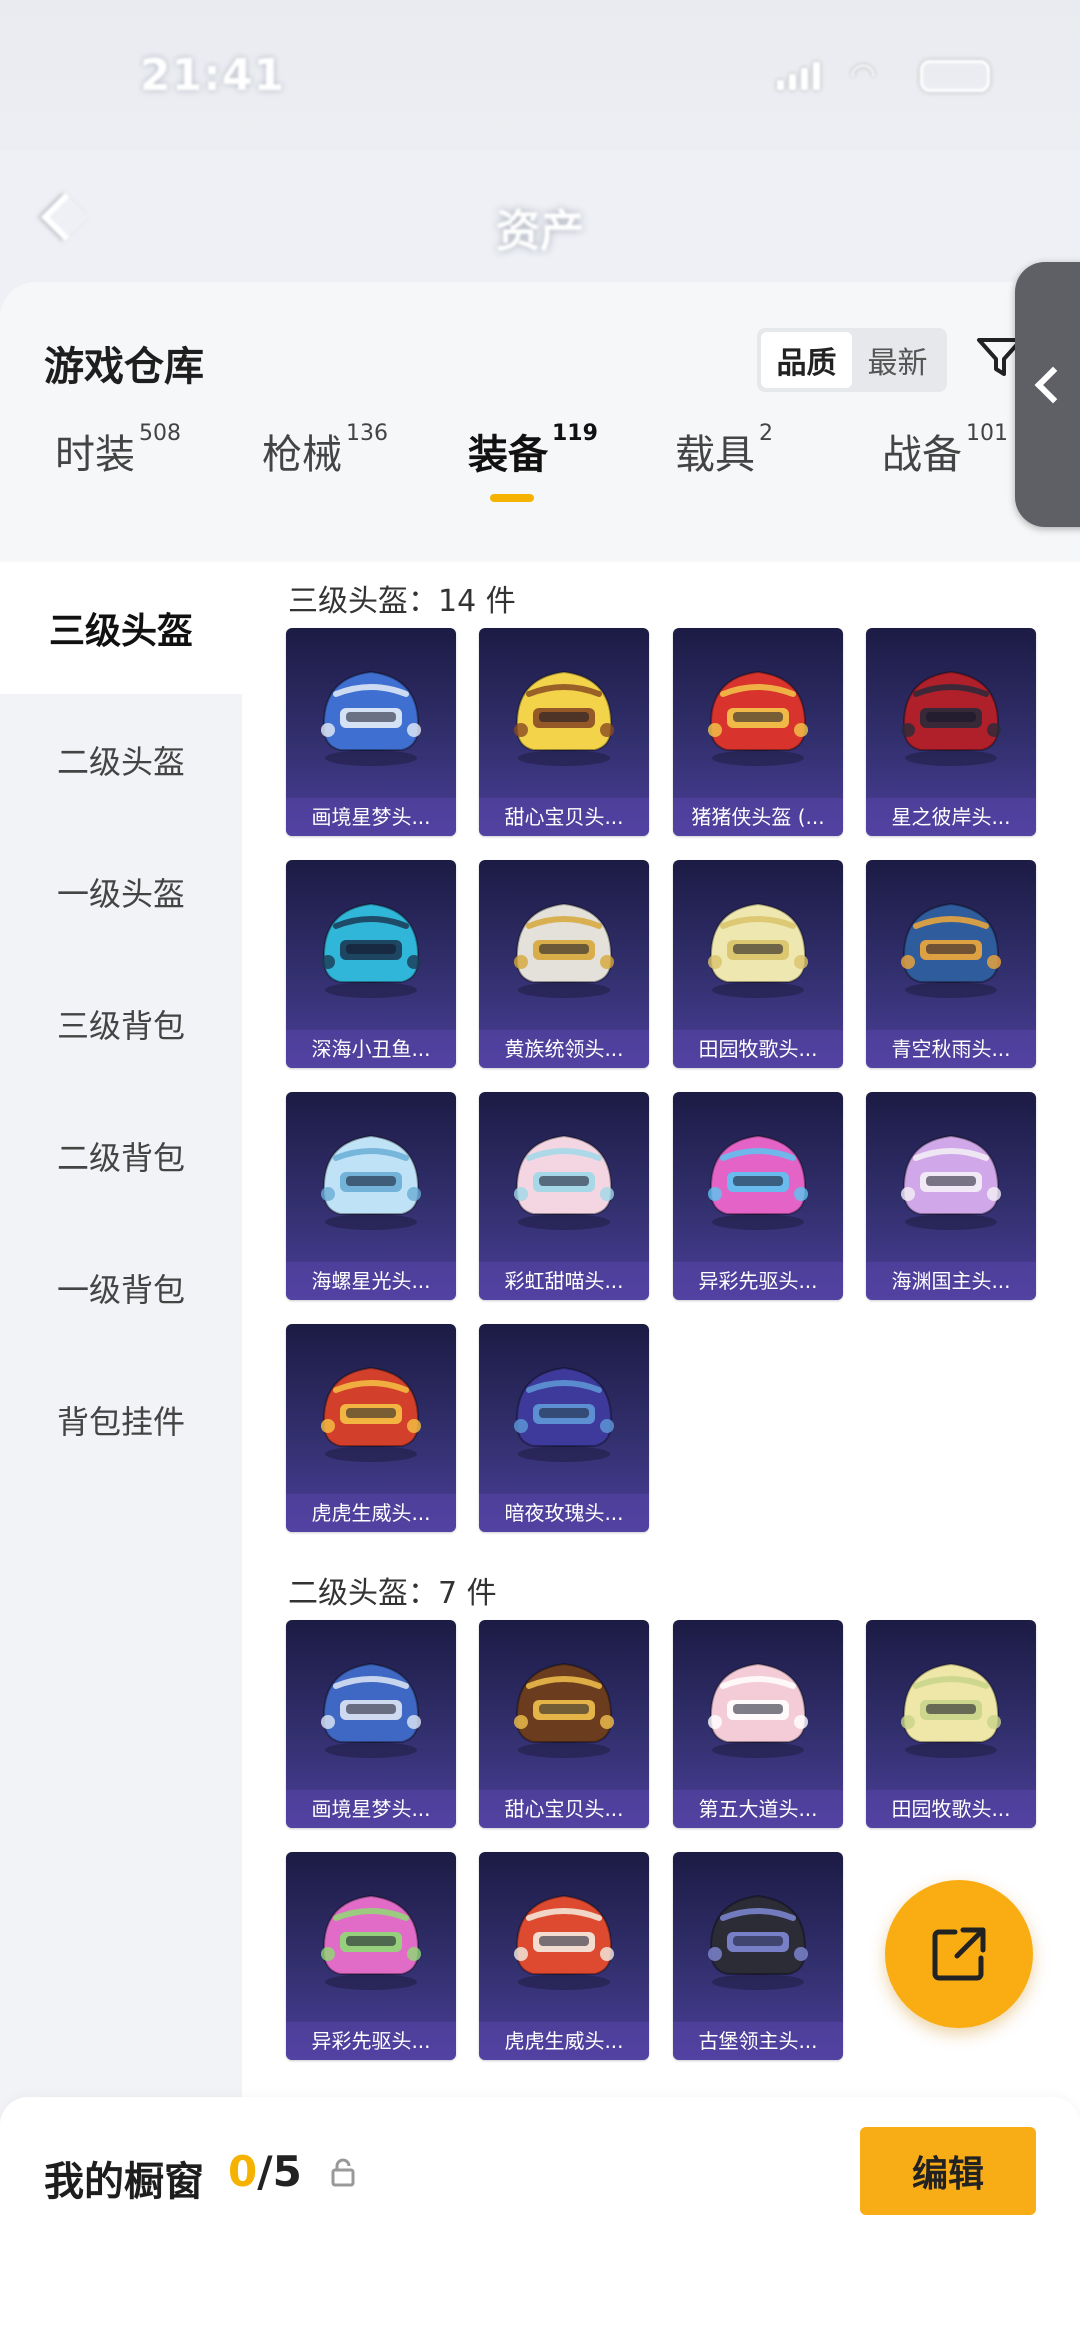  What do you see at coordinates (948, 2171) in the screenshot?
I see `edit-button: 编辑` at bounding box center [948, 2171].